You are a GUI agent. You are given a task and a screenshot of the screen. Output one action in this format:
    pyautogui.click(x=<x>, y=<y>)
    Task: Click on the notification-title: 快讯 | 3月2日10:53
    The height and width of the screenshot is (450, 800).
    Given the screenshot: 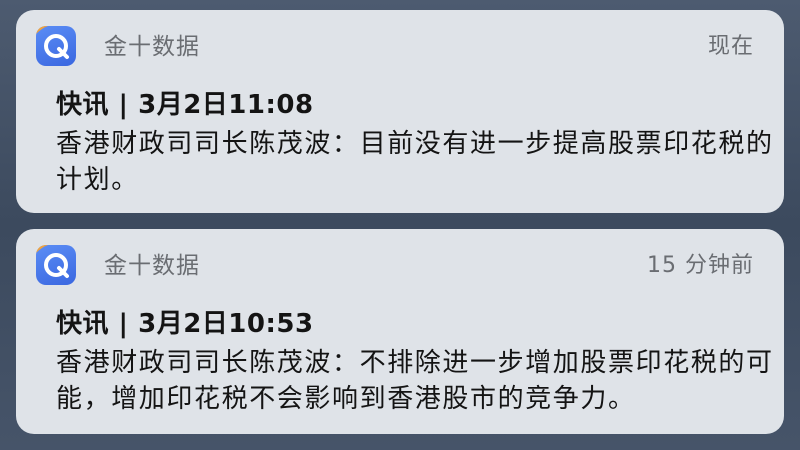 What is the action you would take?
    pyautogui.click(x=185, y=324)
    